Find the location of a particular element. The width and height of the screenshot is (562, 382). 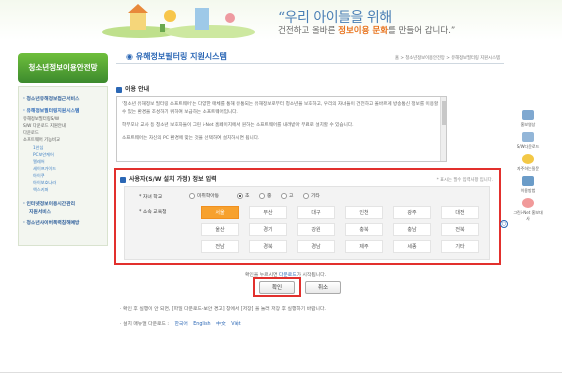

top-banner: “우리 아이들을 위해 건전하고 올바른 정보이용 문화를 만들어 갑니다.” is located at coordinates (281, 20).